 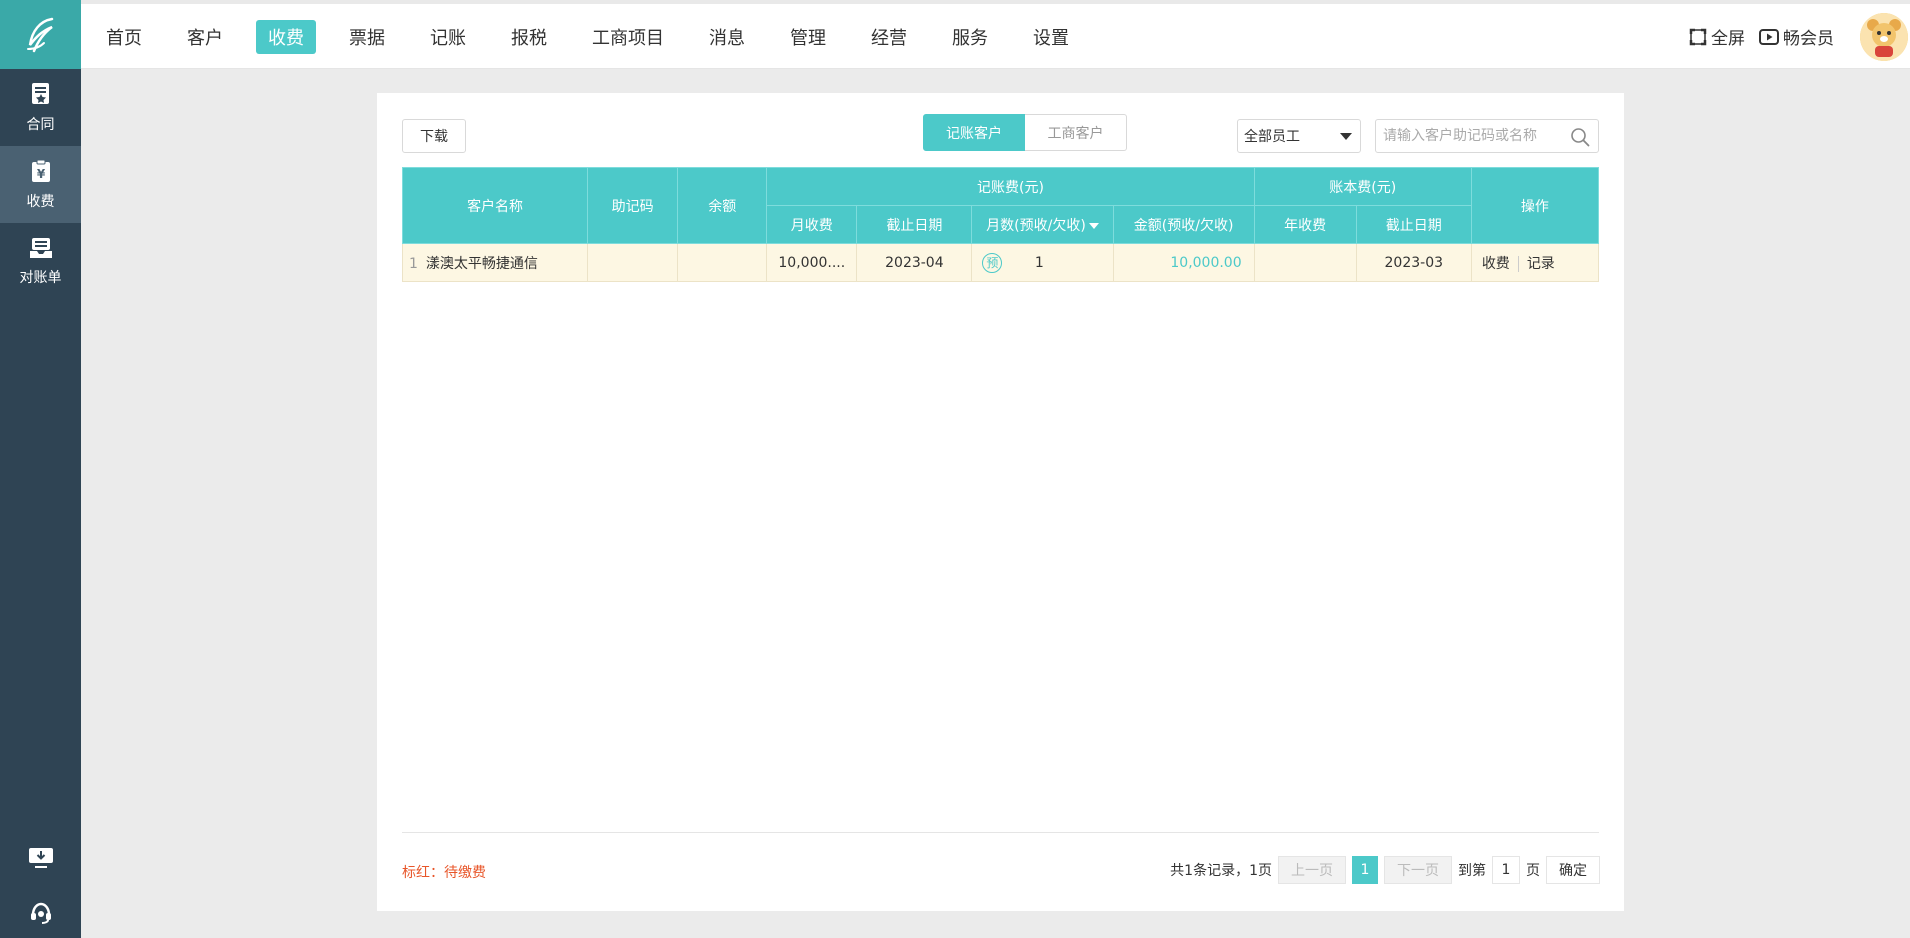 What do you see at coordinates (1573, 870) in the screenshot?
I see `goto-confirm-button: 确定` at bounding box center [1573, 870].